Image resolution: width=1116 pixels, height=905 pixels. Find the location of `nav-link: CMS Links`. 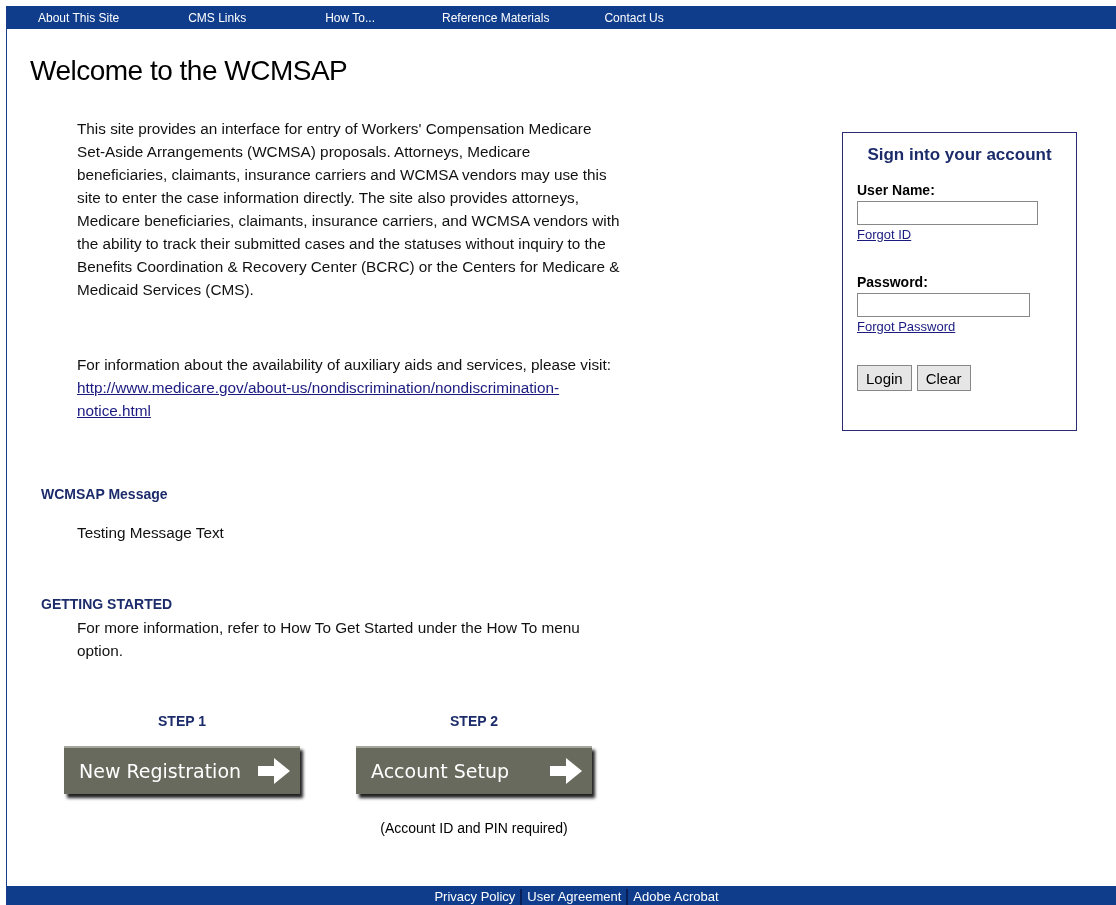

nav-link: CMS Links is located at coordinates (217, 17).